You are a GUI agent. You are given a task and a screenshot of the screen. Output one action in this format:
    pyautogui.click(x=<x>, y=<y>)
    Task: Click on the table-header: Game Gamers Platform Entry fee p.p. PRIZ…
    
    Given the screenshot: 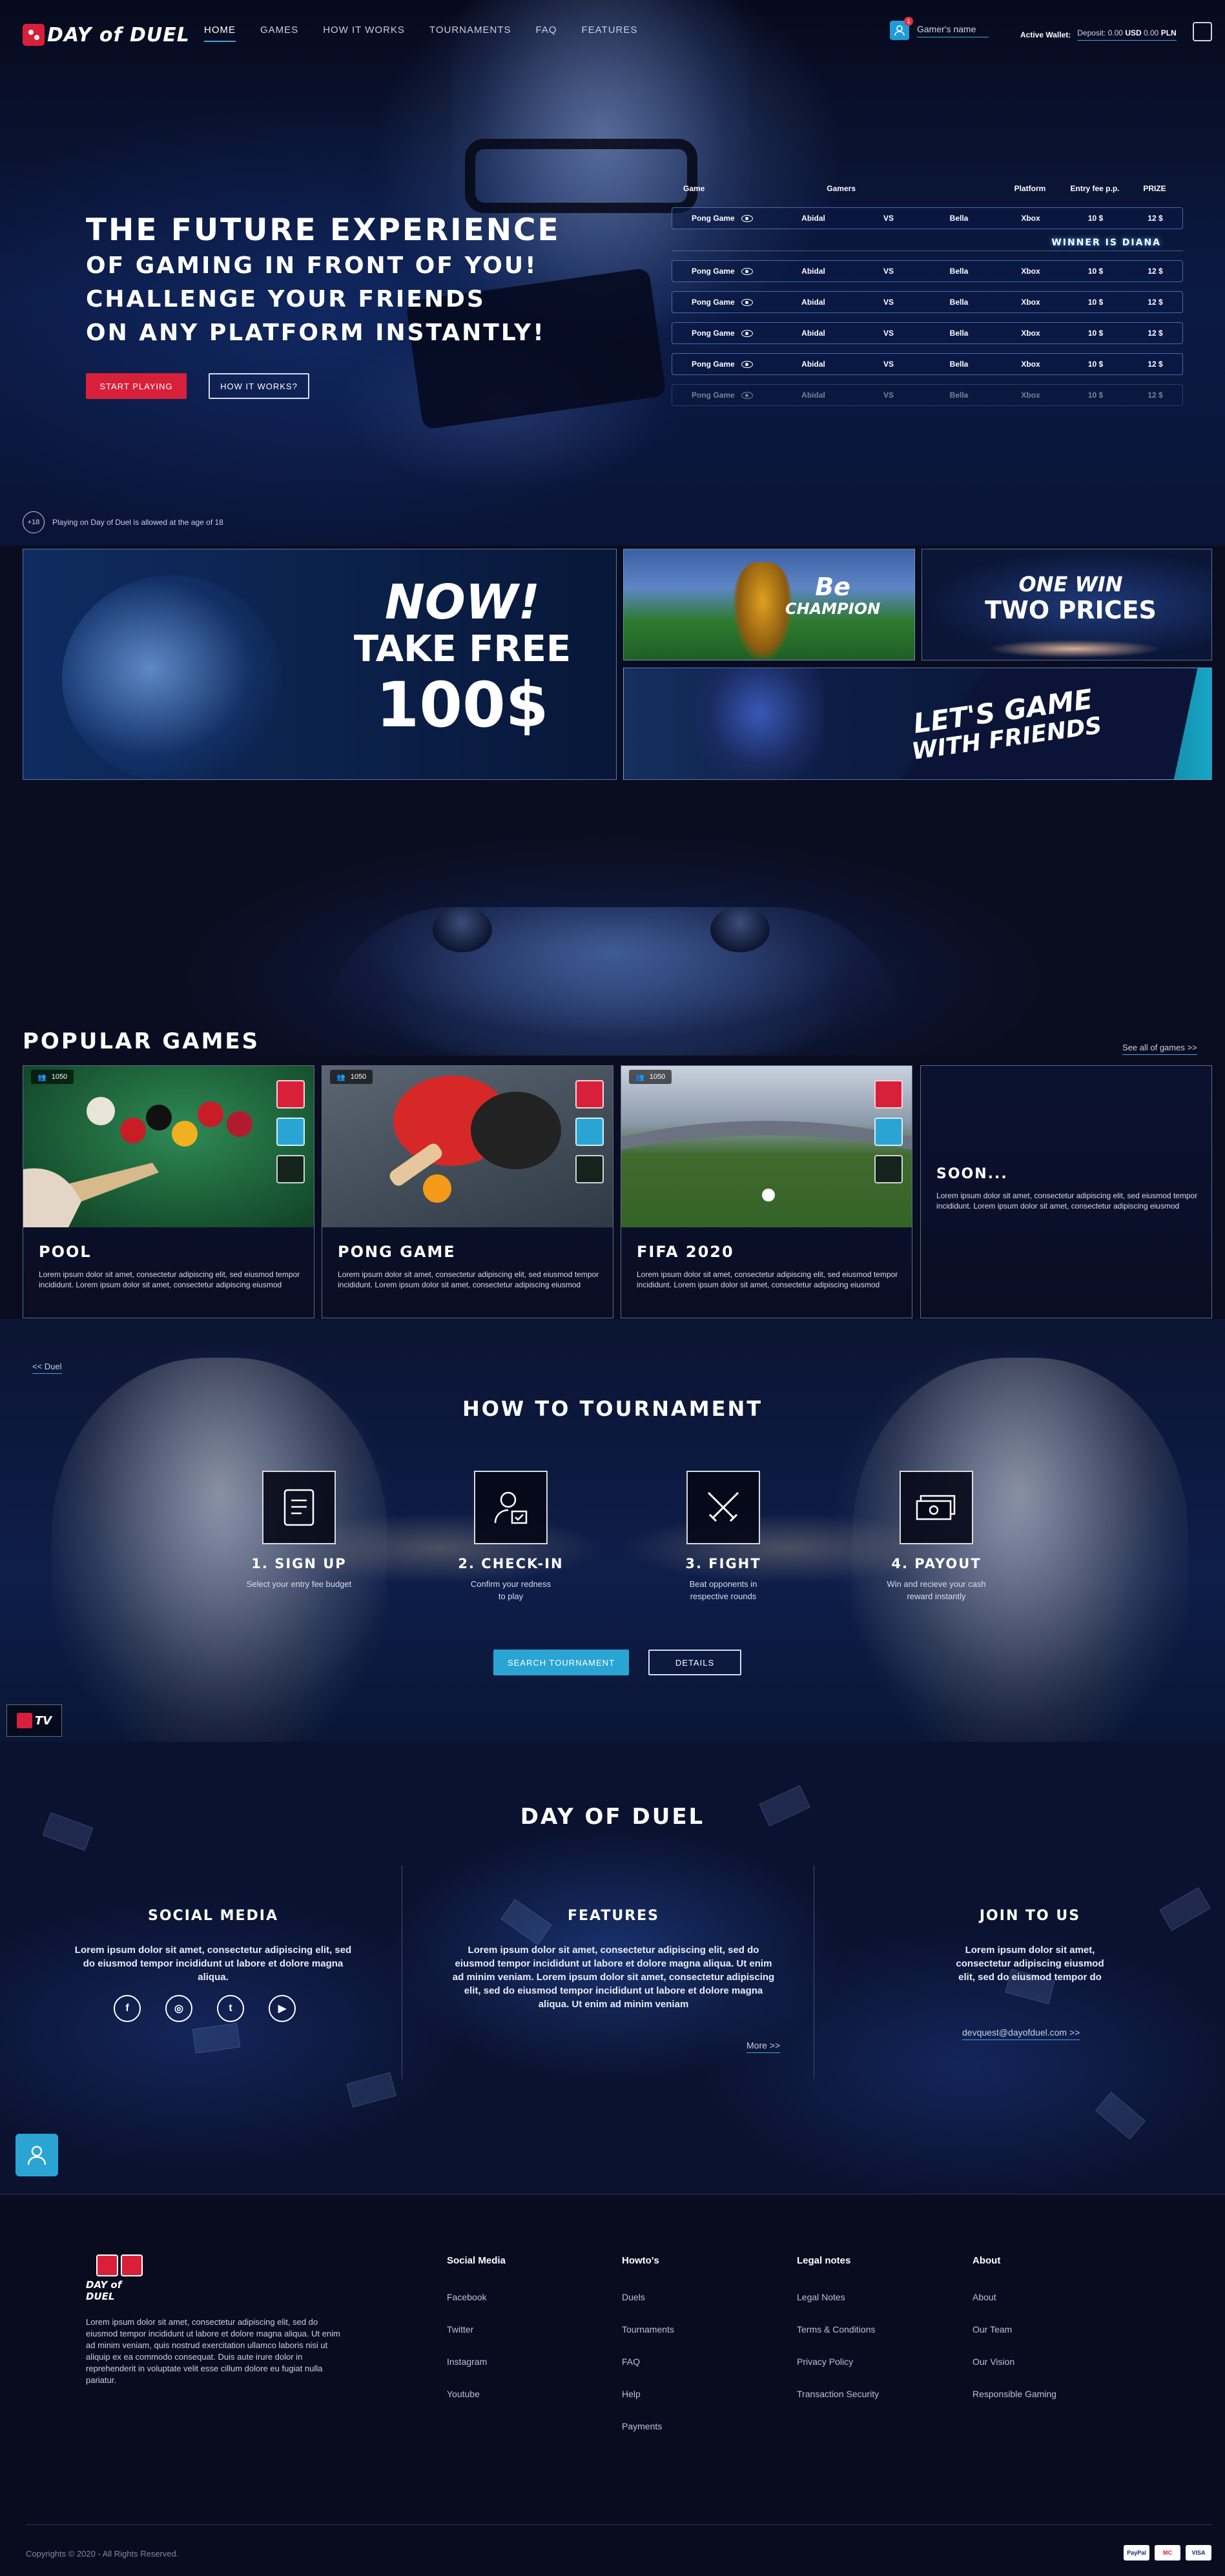 What is the action you would take?
    pyautogui.click(x=927, y=191)
    